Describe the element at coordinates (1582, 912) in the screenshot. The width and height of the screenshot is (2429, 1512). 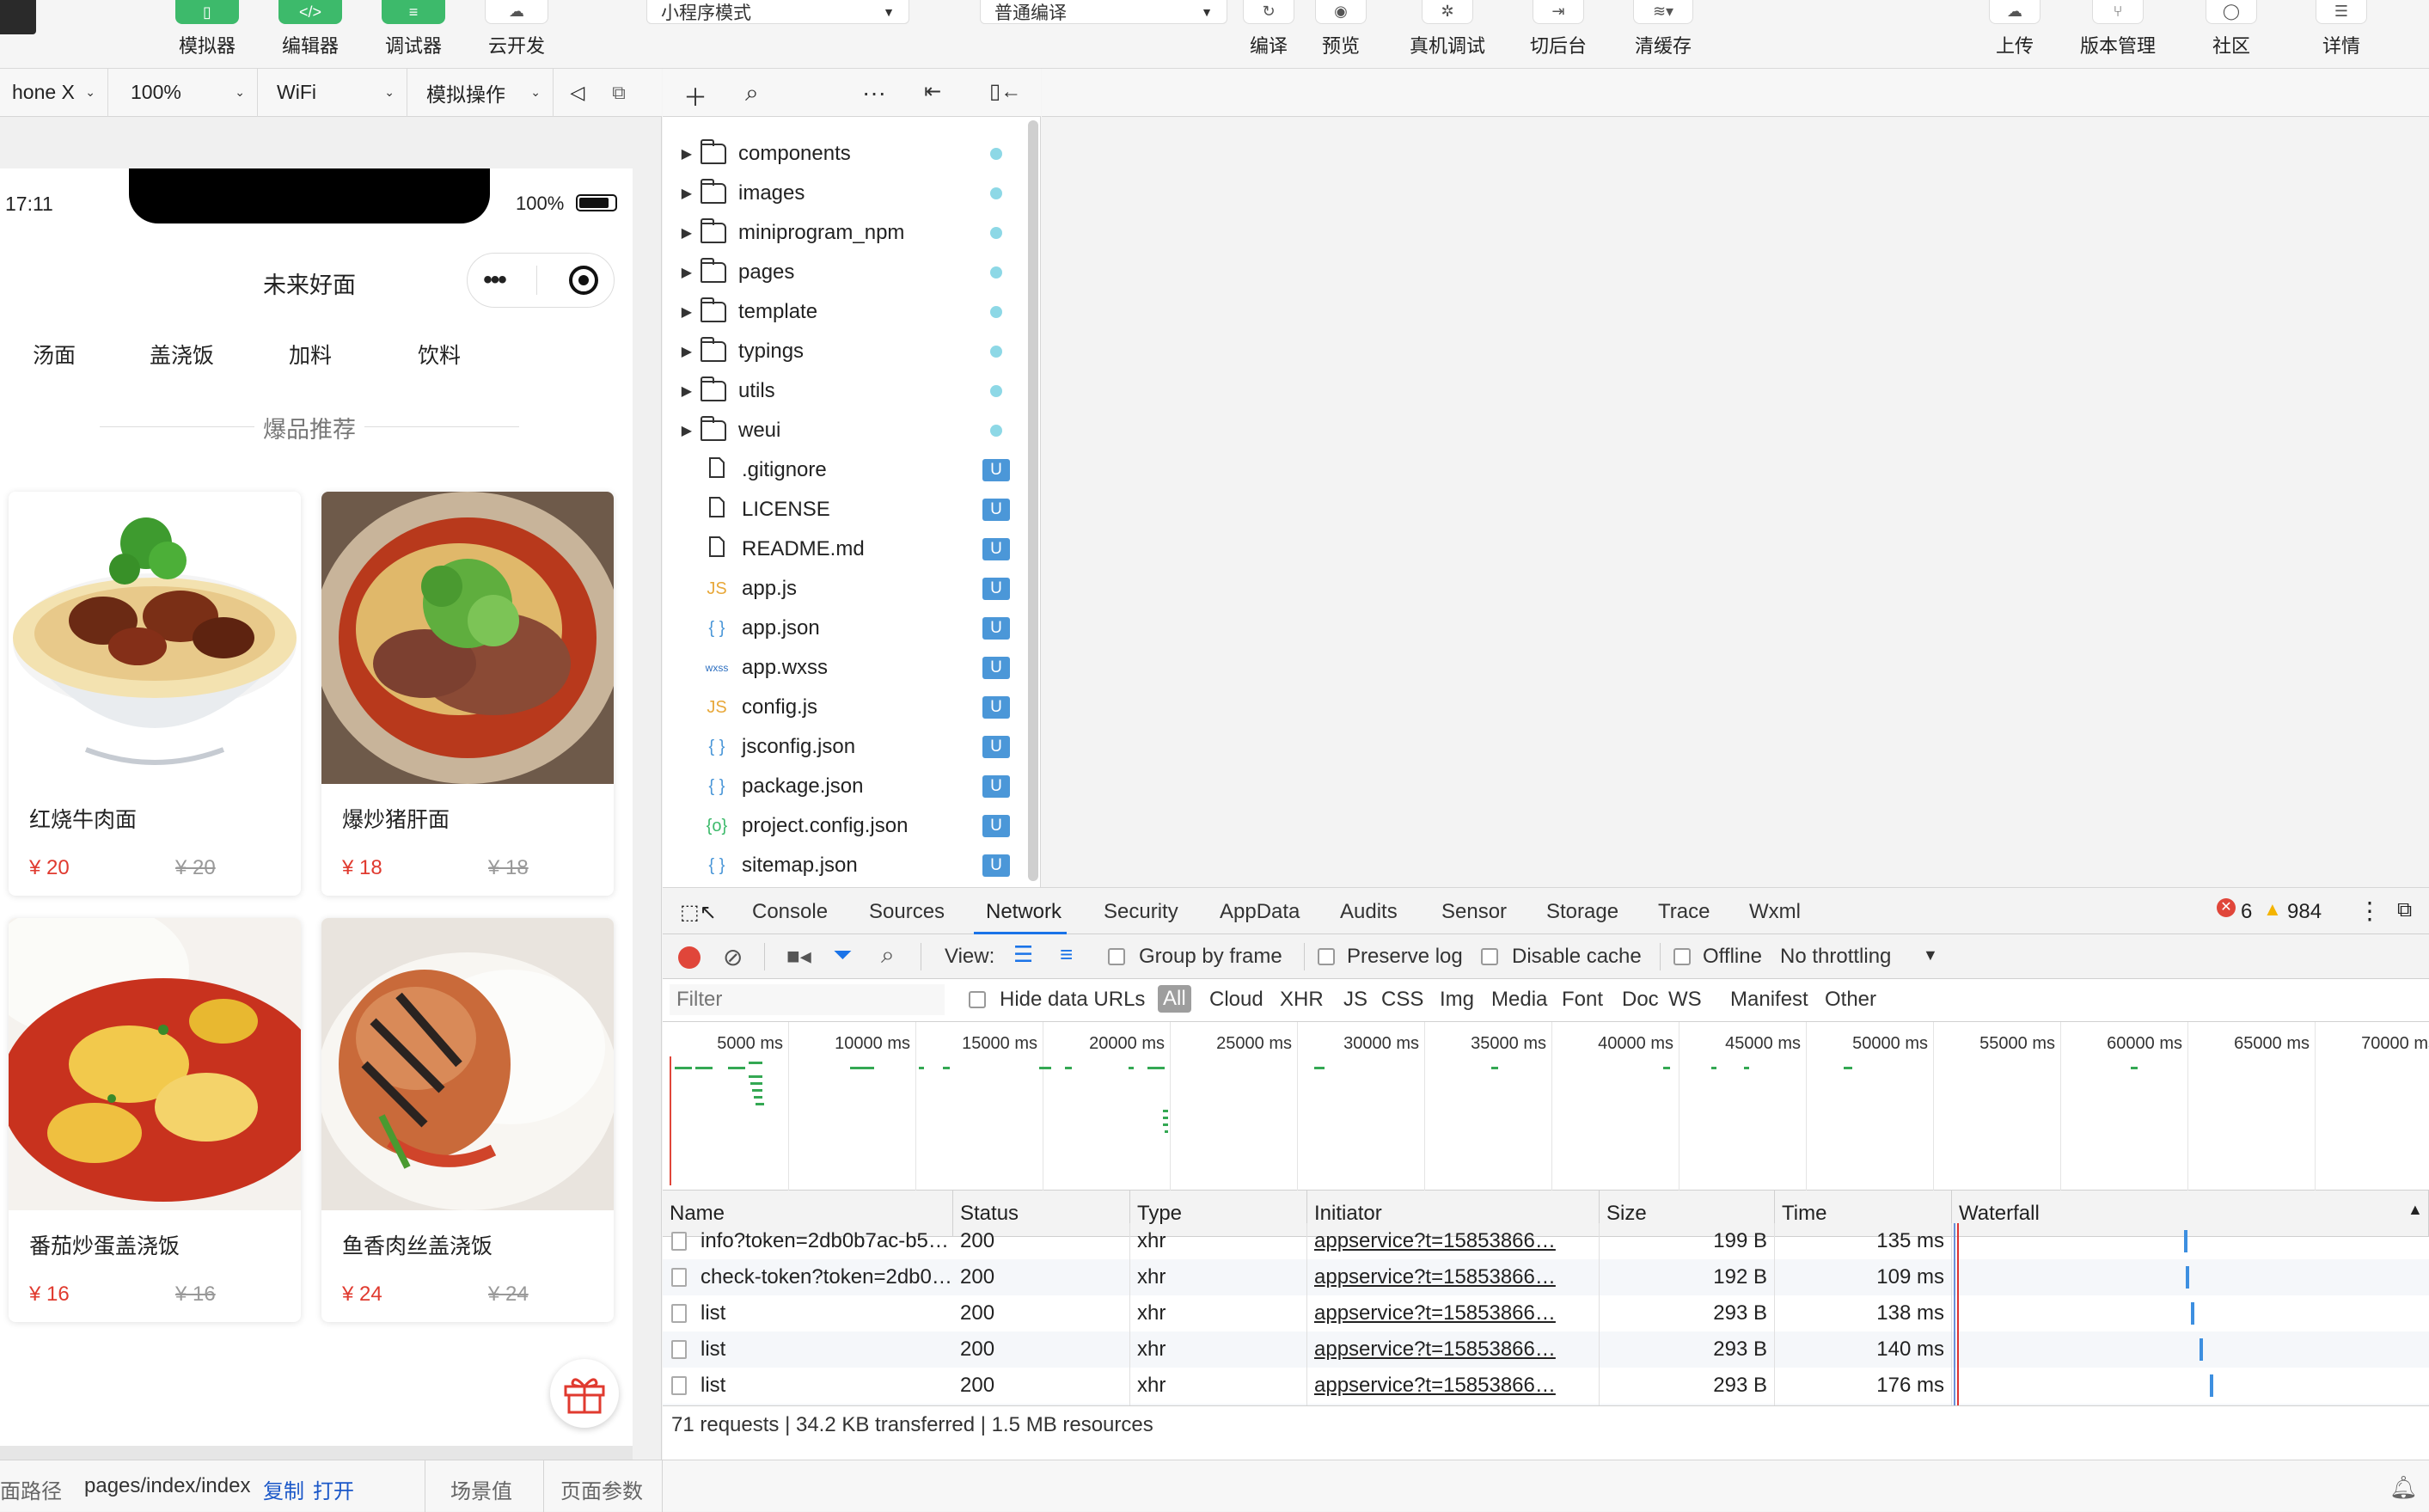
I see `tab-storage: Storage` at that location.